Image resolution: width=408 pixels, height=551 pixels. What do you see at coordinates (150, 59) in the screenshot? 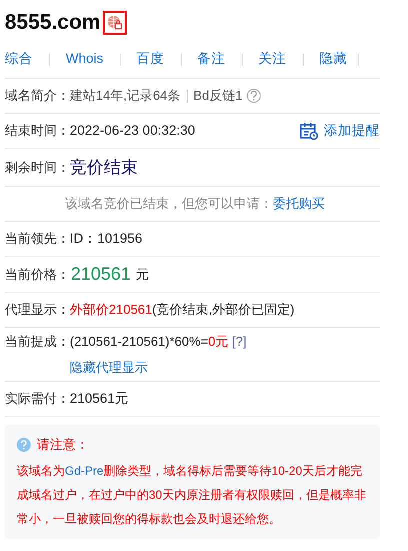
I see `nav-link: 百度` at bounding box center [150, 59].